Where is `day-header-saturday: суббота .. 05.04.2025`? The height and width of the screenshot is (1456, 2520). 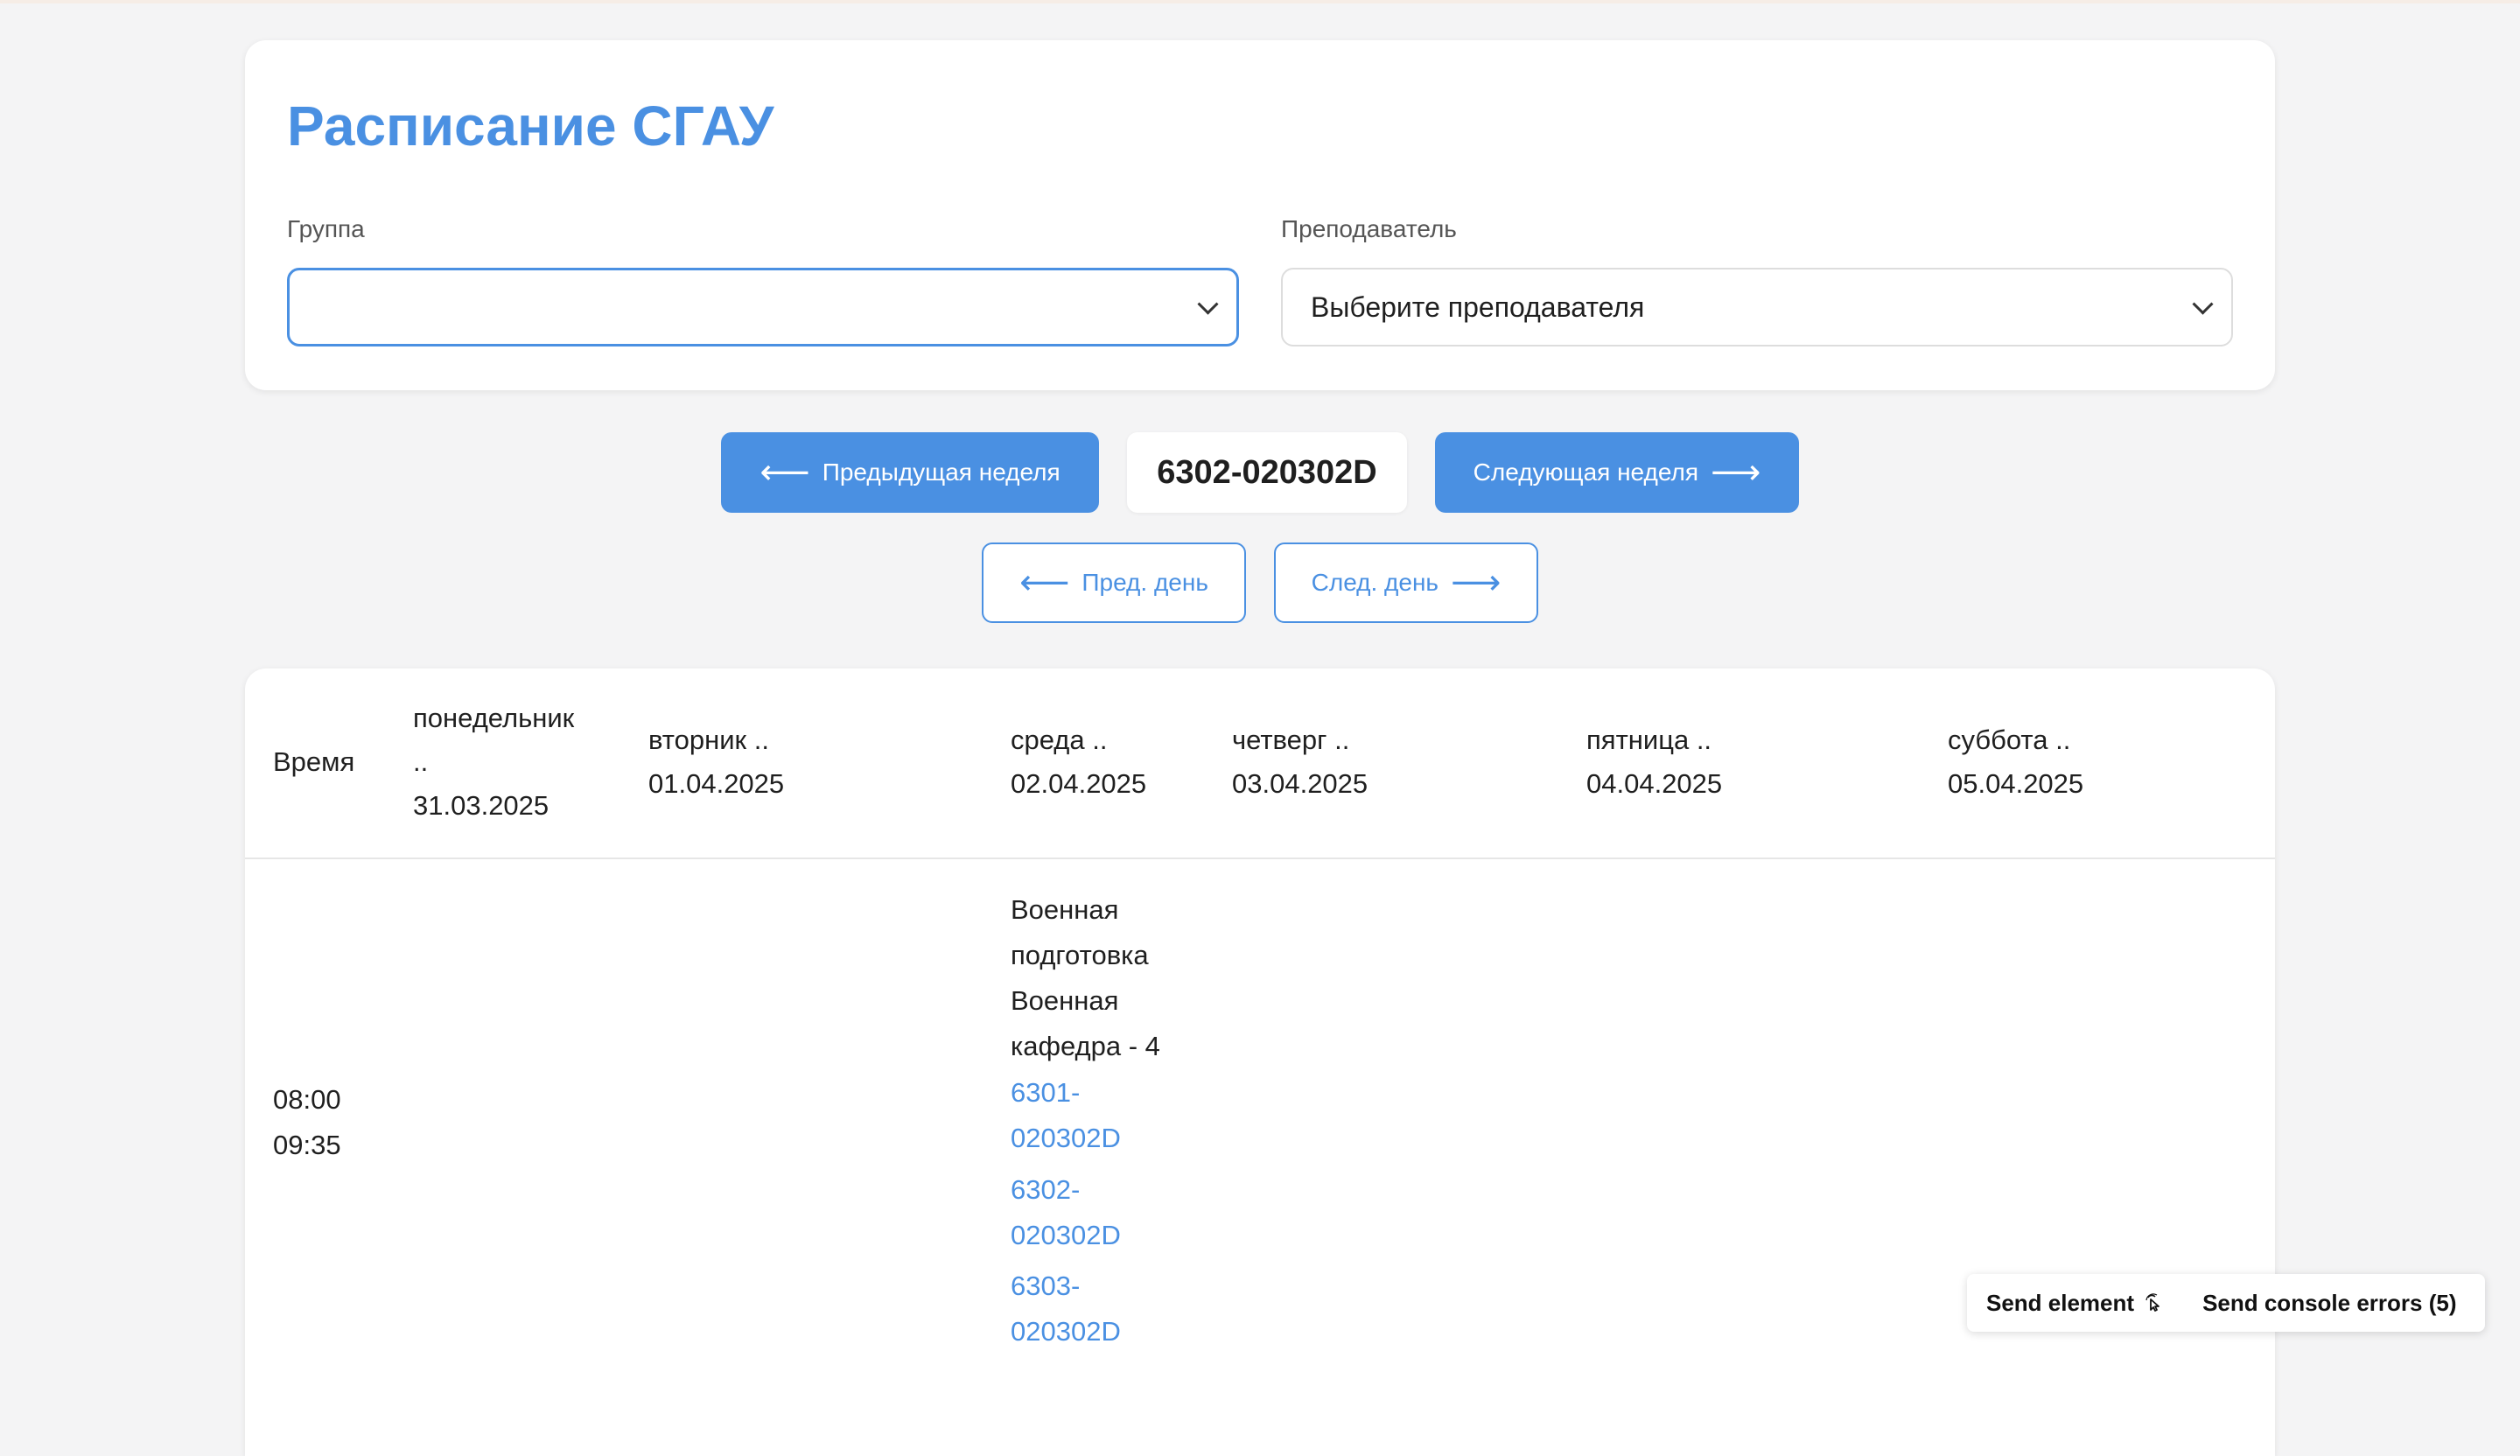 day-header-saturday: суббота .. 05.04.2025 is located at coordinates (2015, 762).